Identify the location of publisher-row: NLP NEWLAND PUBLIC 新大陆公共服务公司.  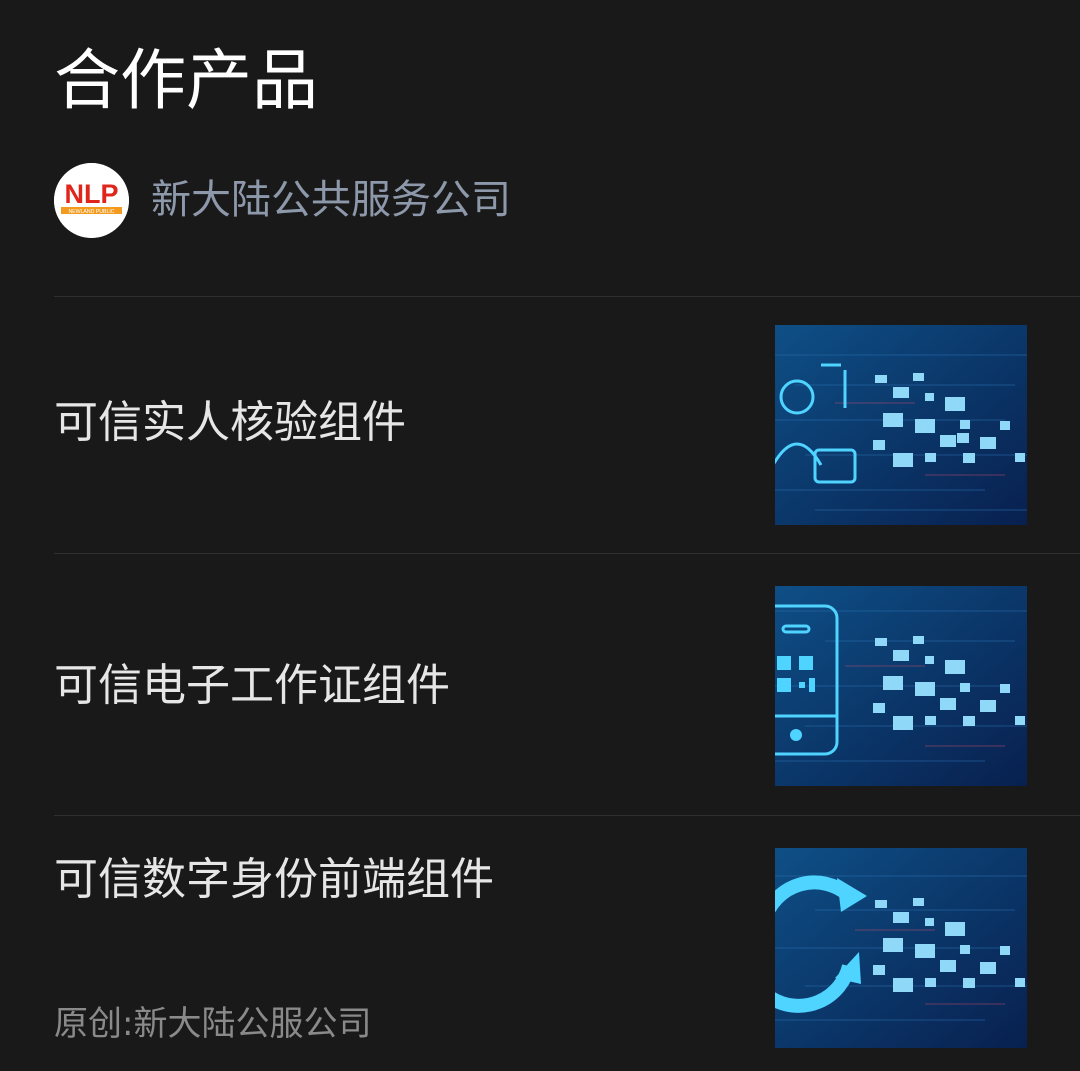
(282, 200).